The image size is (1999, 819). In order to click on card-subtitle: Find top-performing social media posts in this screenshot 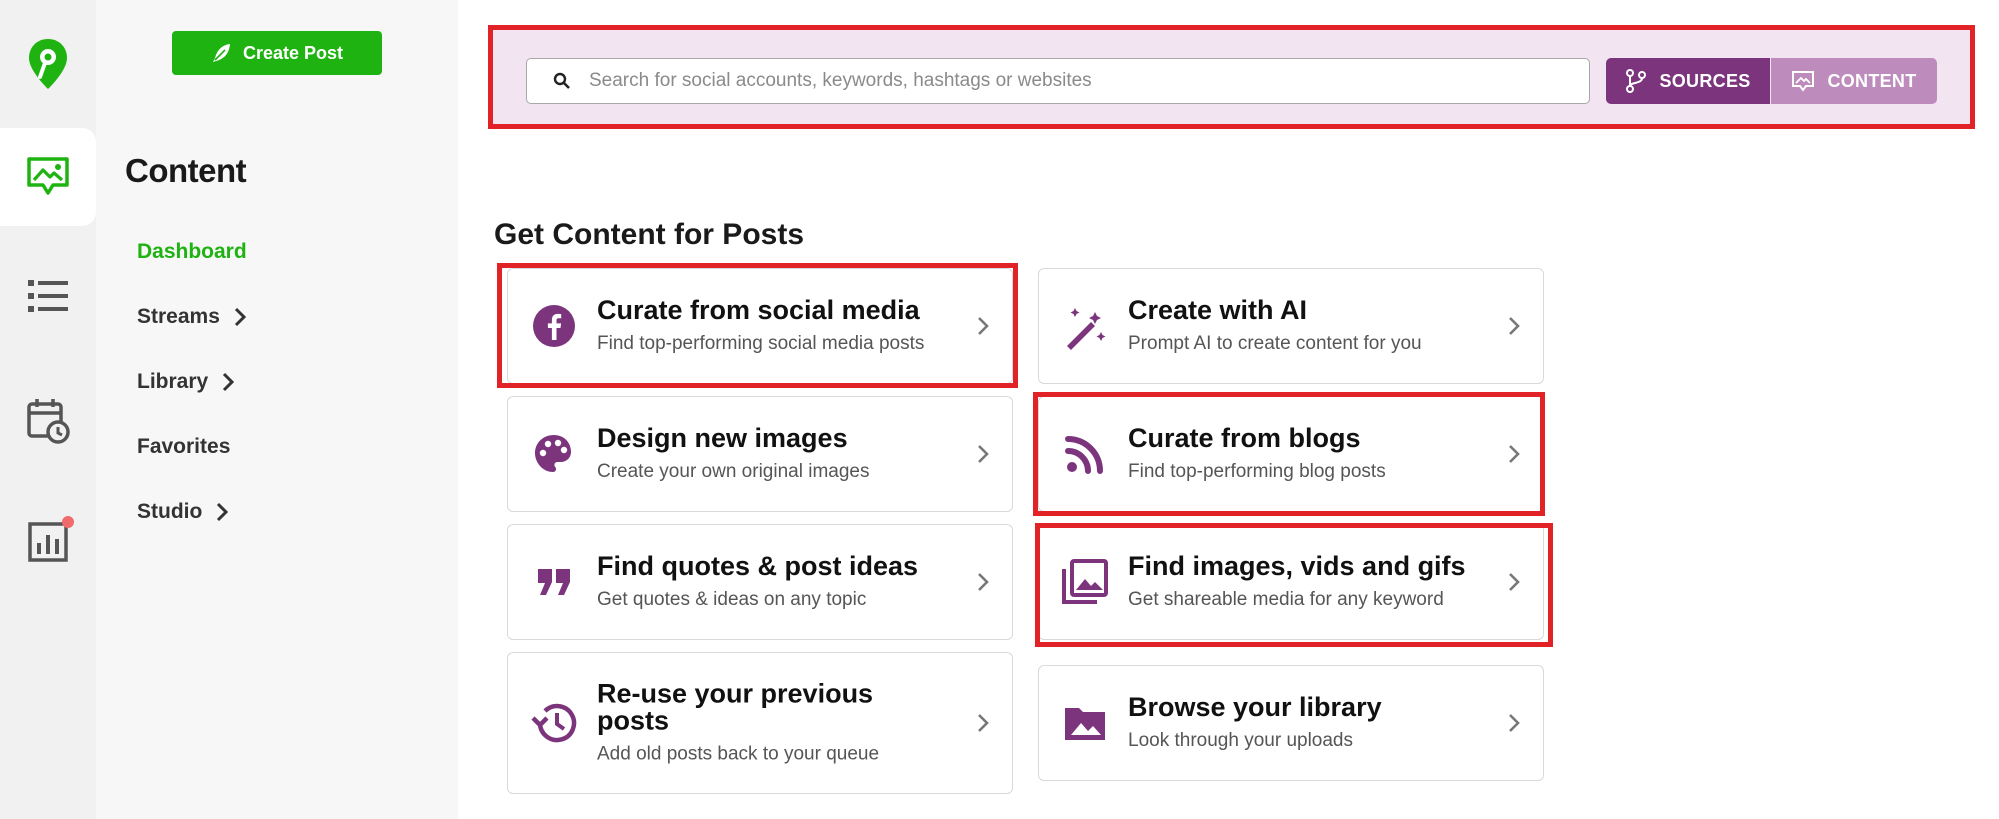, I will do `click(761, 343)`.